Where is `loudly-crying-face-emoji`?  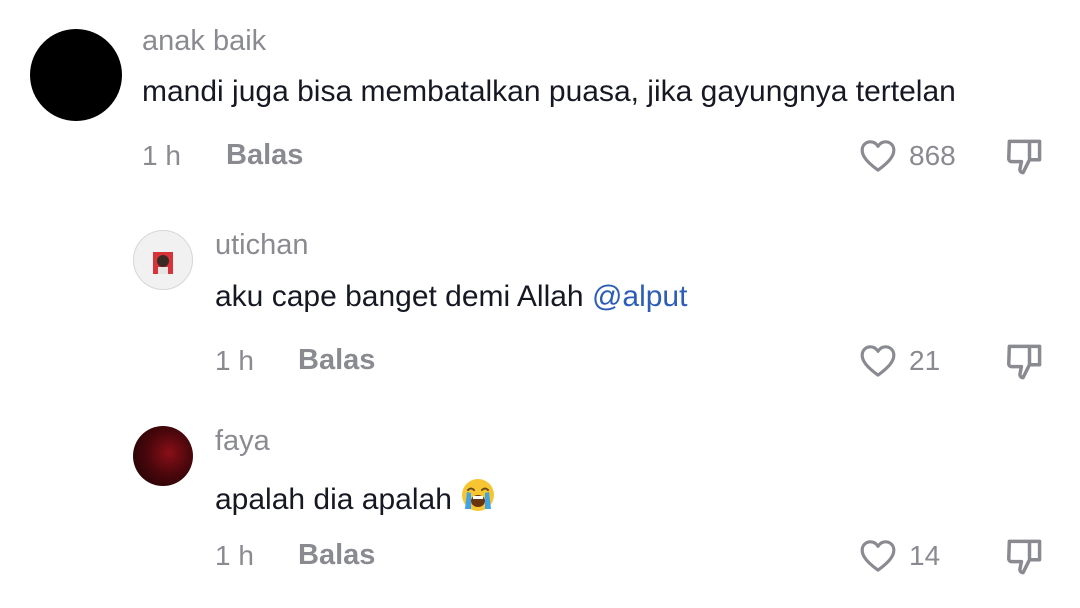
loudly-crying-face-emoji is located at coordinates (478, 498).